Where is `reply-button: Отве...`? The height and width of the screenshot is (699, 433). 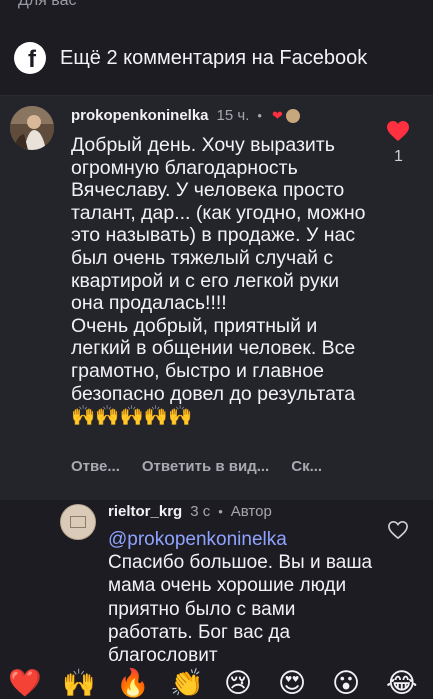
reply-button: Отве... is located at coordinates (95, 466).